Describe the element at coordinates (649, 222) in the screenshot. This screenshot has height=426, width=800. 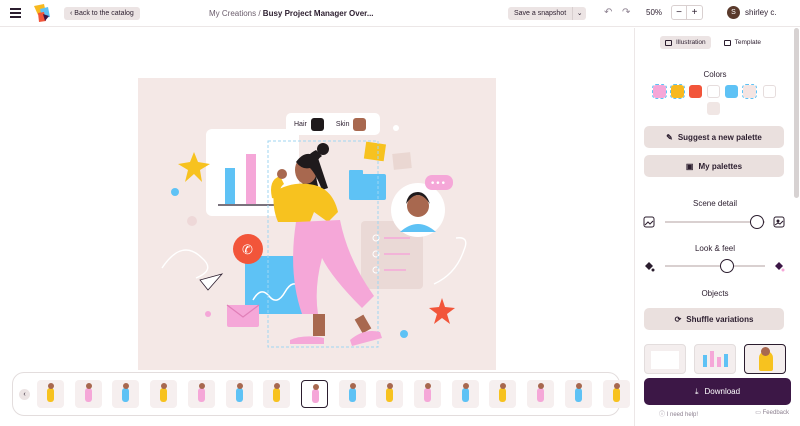
I see `image-simple-icon` at that location.